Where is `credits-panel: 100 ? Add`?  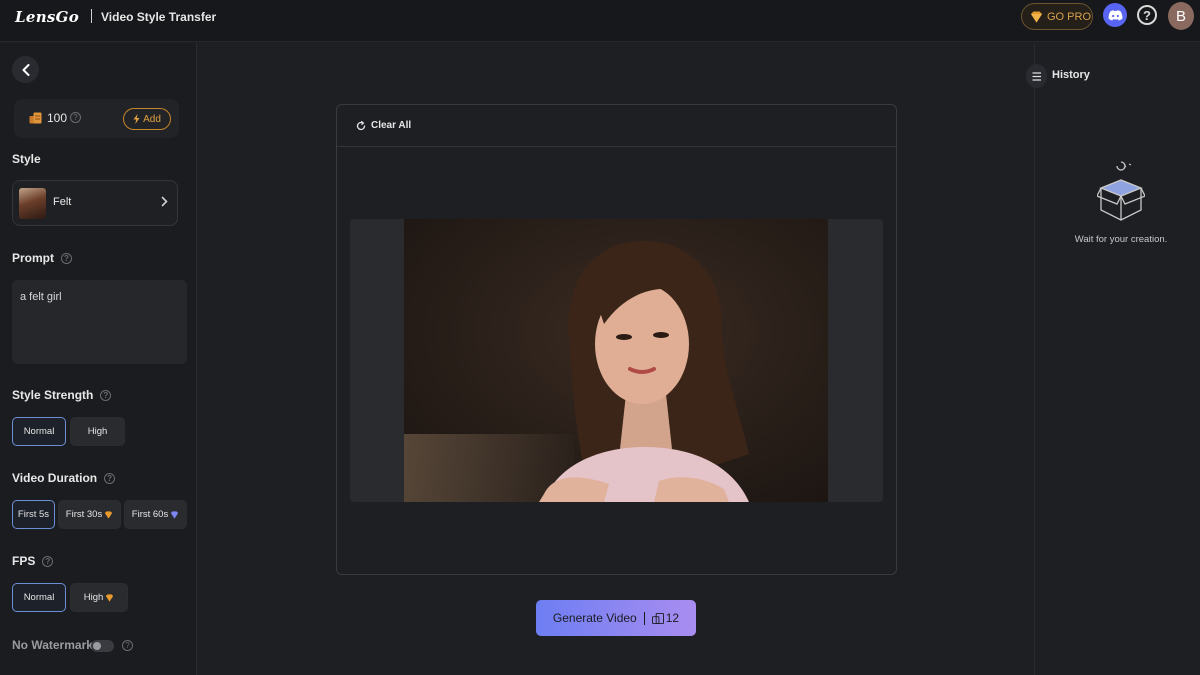 credits-panel: 100 ? Add is located at coordinates (96, 118).